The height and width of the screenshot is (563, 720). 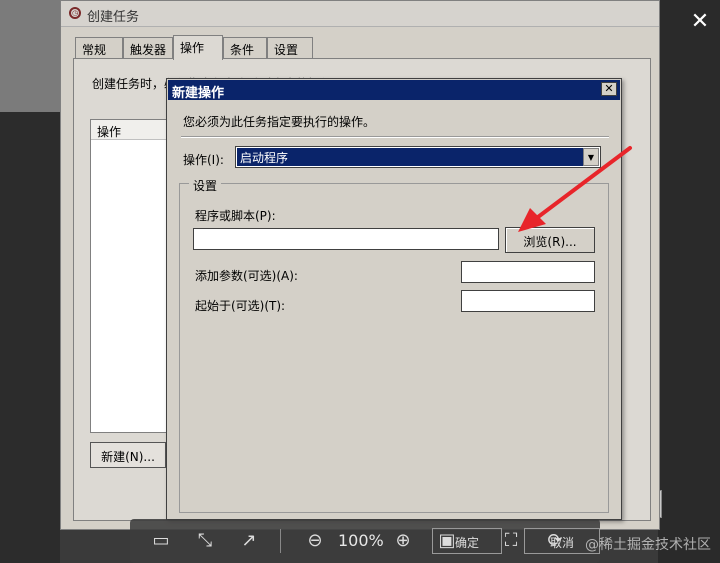 What do you see at coordinates (689, 281) in the screenshot?
I see `background-right-panel` at bounding box center [689, 281].